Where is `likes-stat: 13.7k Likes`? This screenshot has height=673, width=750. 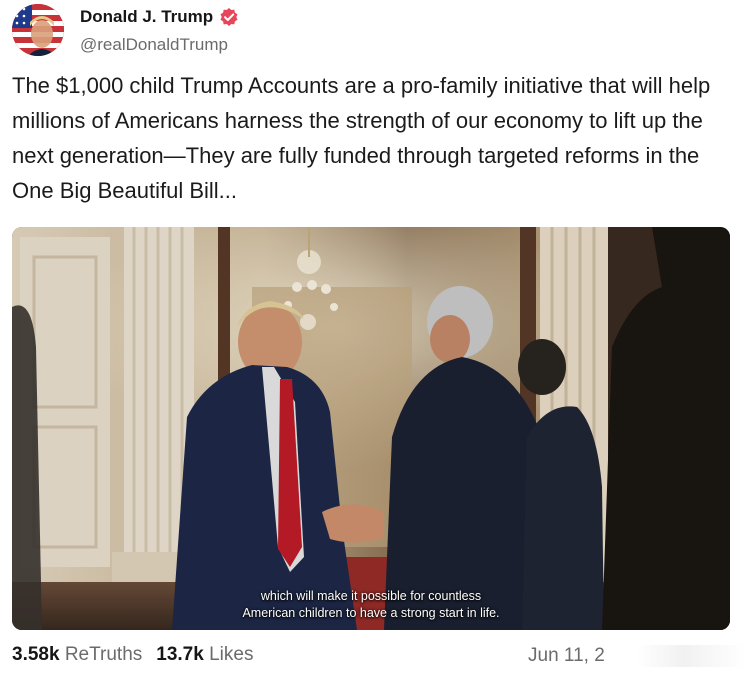
likes-stat: 13.7k Likes is located at coordinates (204, 655).